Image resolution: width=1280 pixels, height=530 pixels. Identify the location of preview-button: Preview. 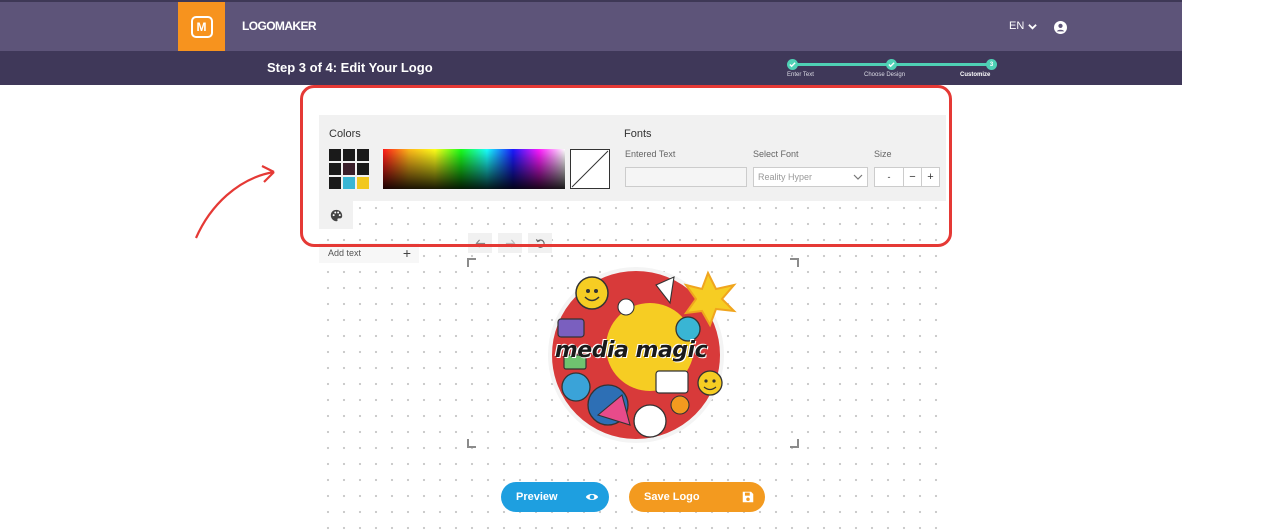
(555, 497).